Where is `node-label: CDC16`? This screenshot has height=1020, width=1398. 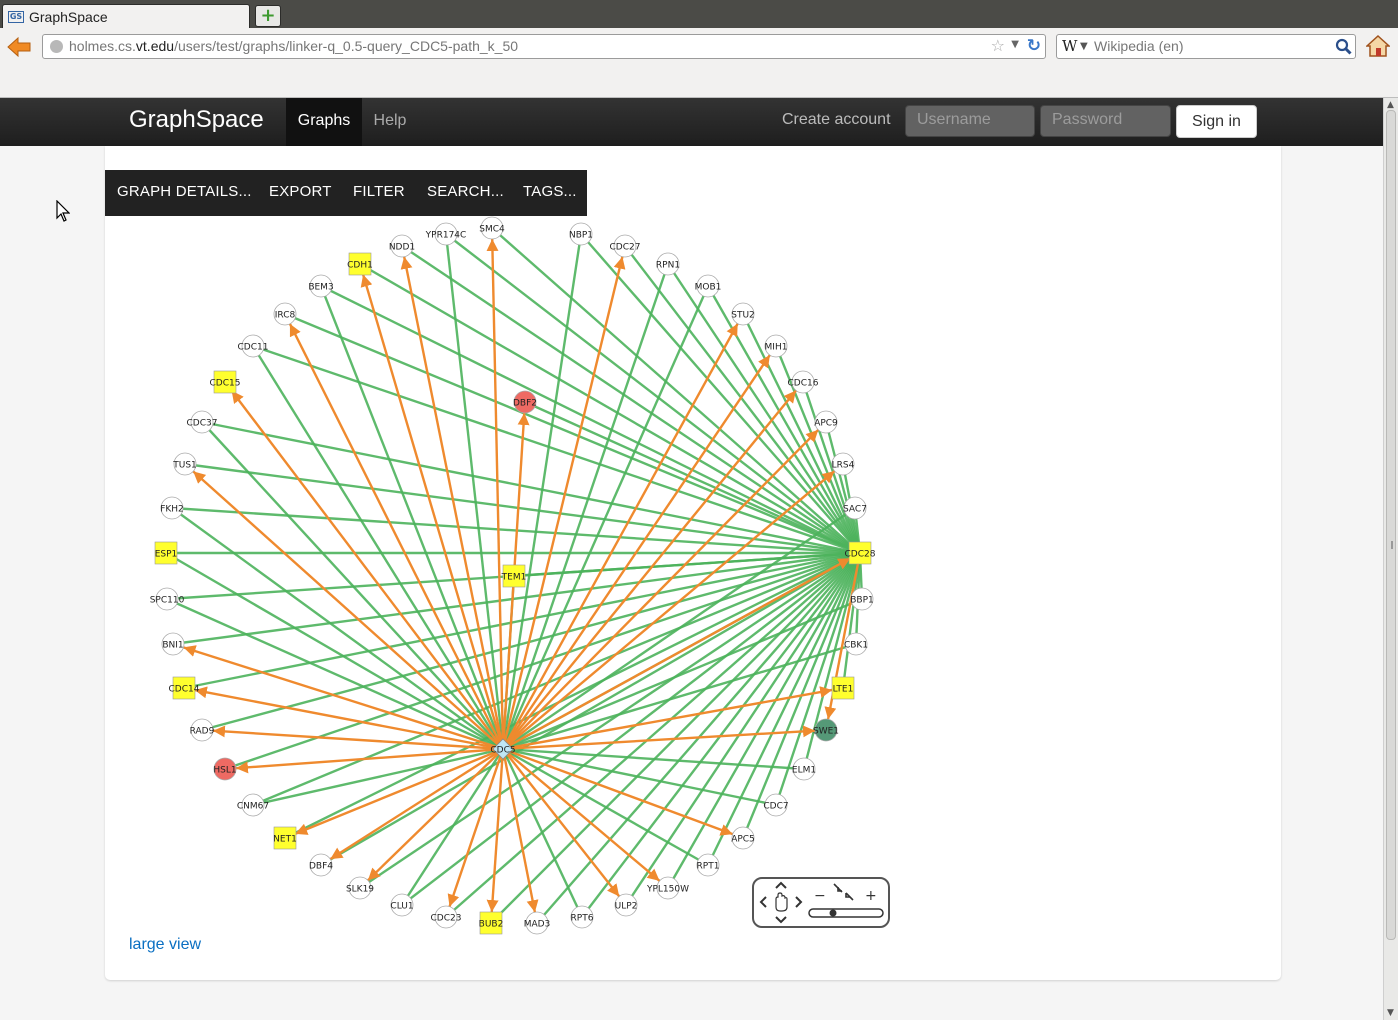
node-label: CDC16 is located at coordinates (803, 384).